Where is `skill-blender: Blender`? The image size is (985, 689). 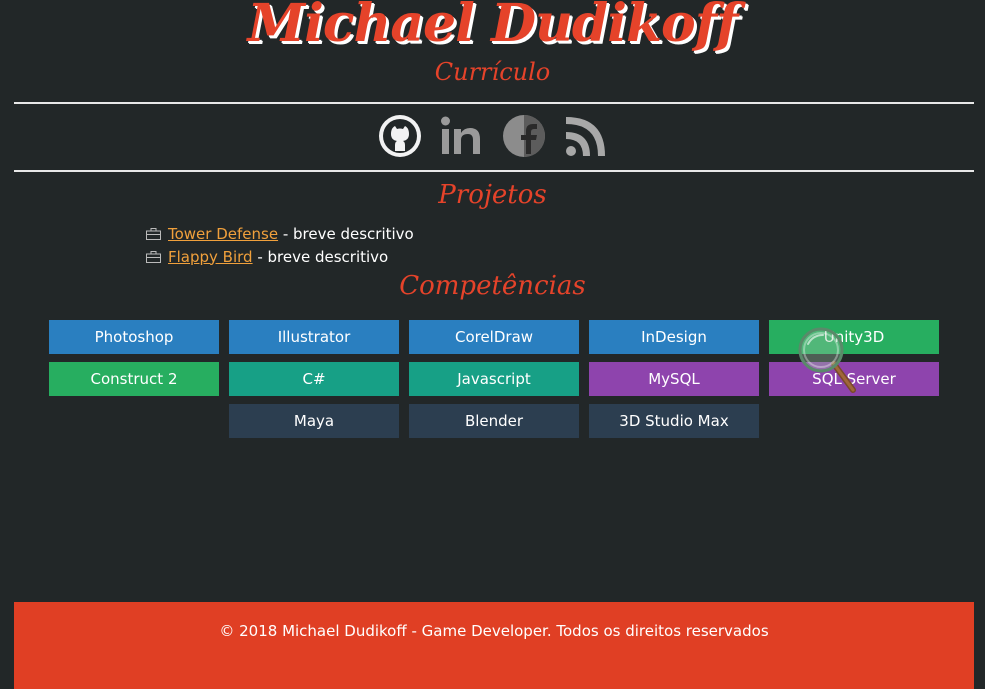 skill-blender: Blender is located at coordinates (494, 421).